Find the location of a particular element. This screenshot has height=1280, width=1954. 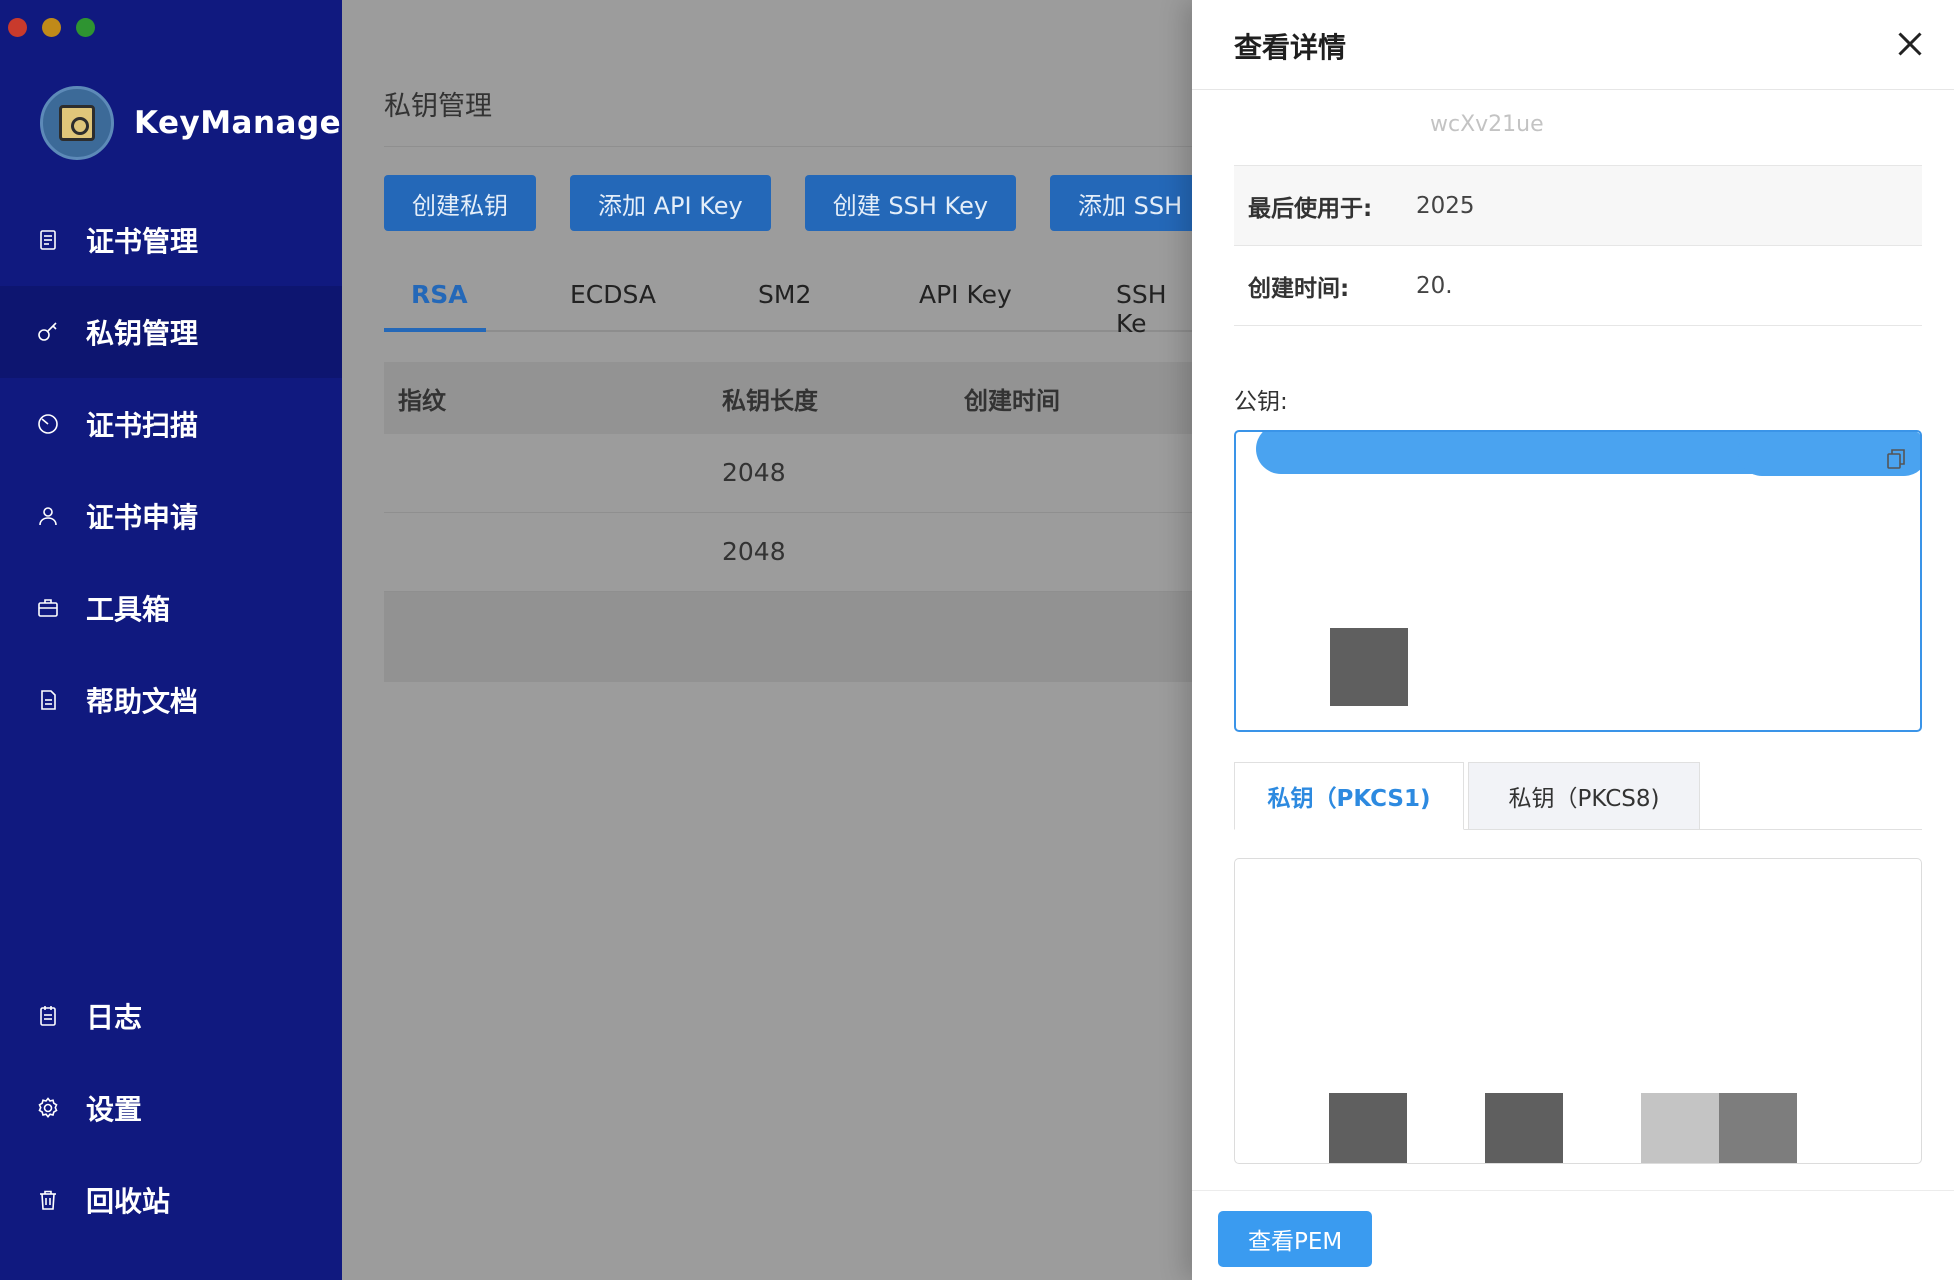

sidebar-item-private-keys: 私钥管理 is located at coordinates (171, 332).